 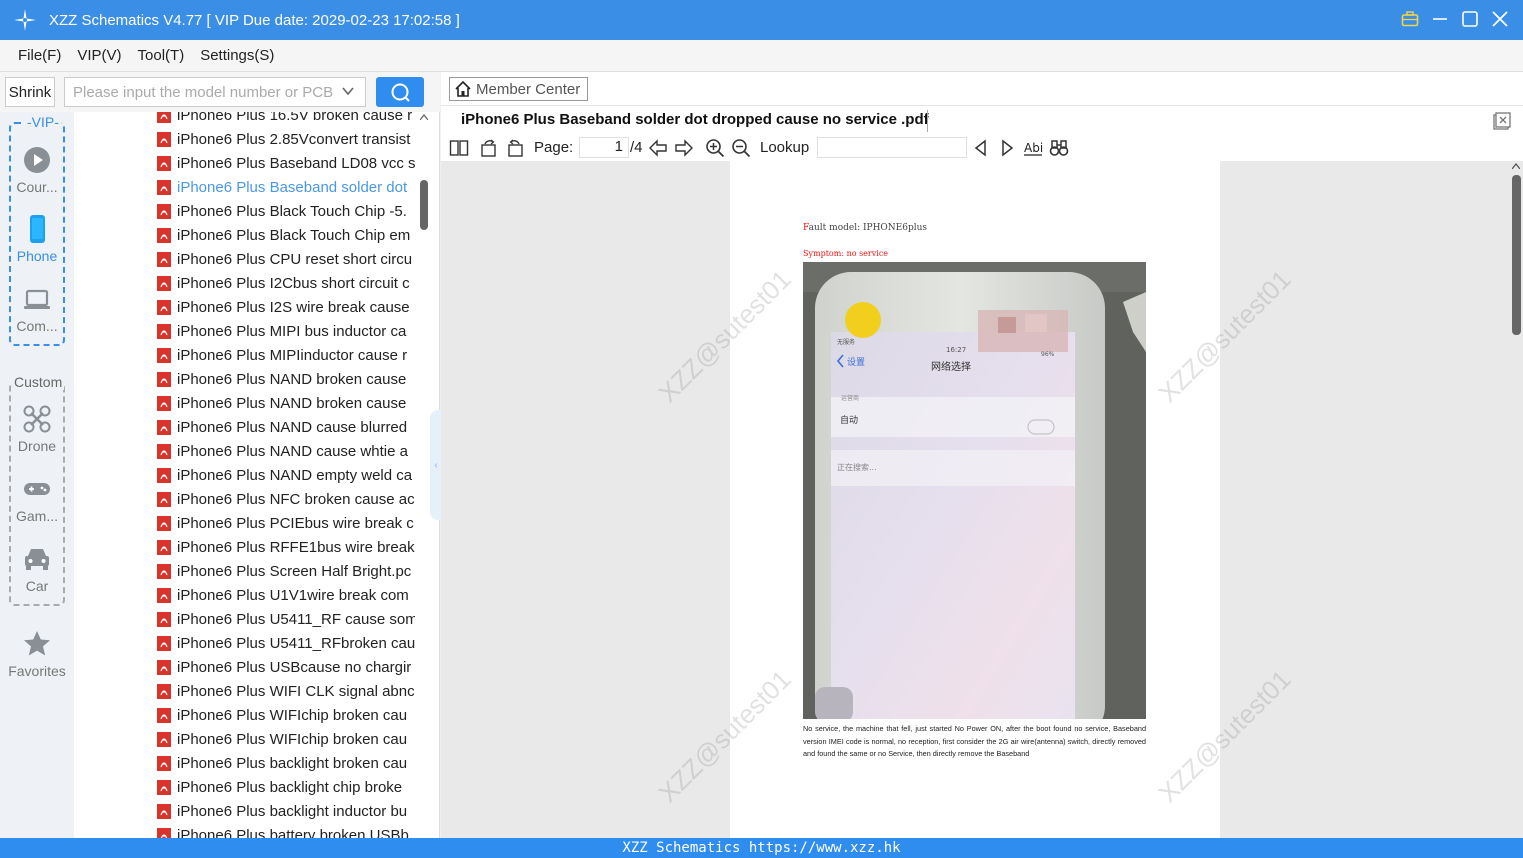 What do you see at coordinates (37, 229) in the screenshot?
I see `phone-icon` at bounding box center [37, 229].